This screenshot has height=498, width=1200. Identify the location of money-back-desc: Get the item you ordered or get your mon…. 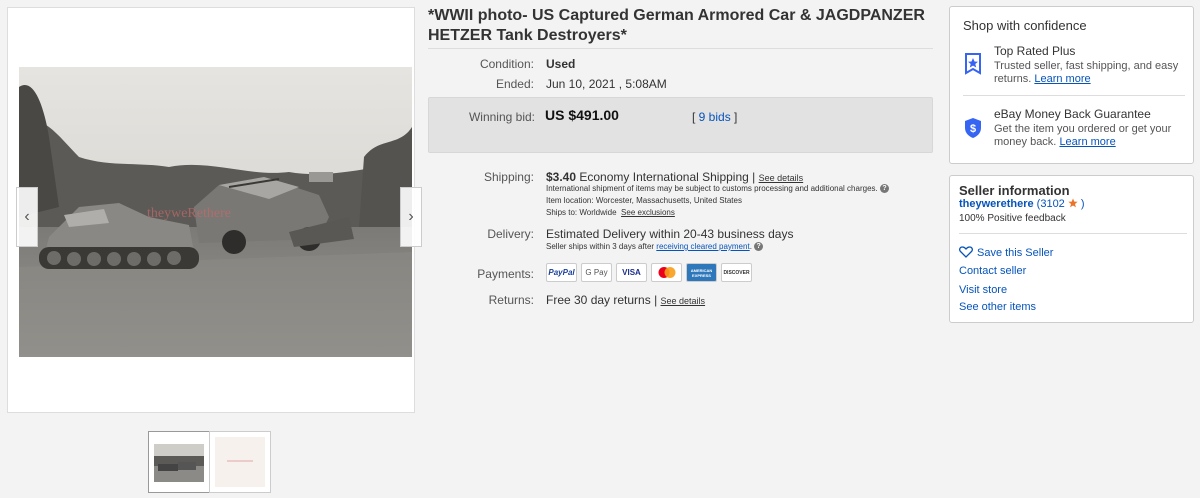
(1089, 136).